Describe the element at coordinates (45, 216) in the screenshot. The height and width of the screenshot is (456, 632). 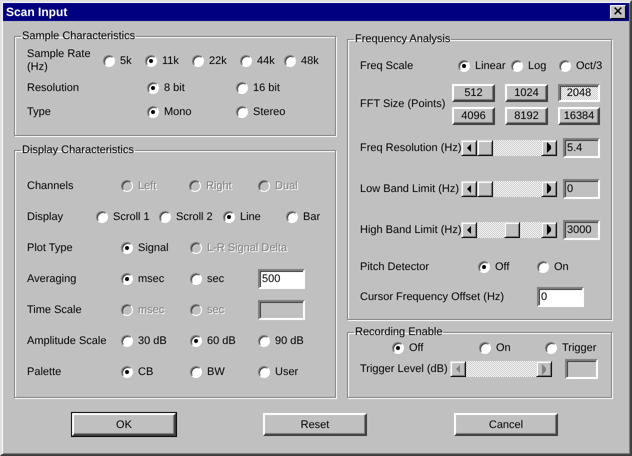
I see `row-label: Display` at that location.